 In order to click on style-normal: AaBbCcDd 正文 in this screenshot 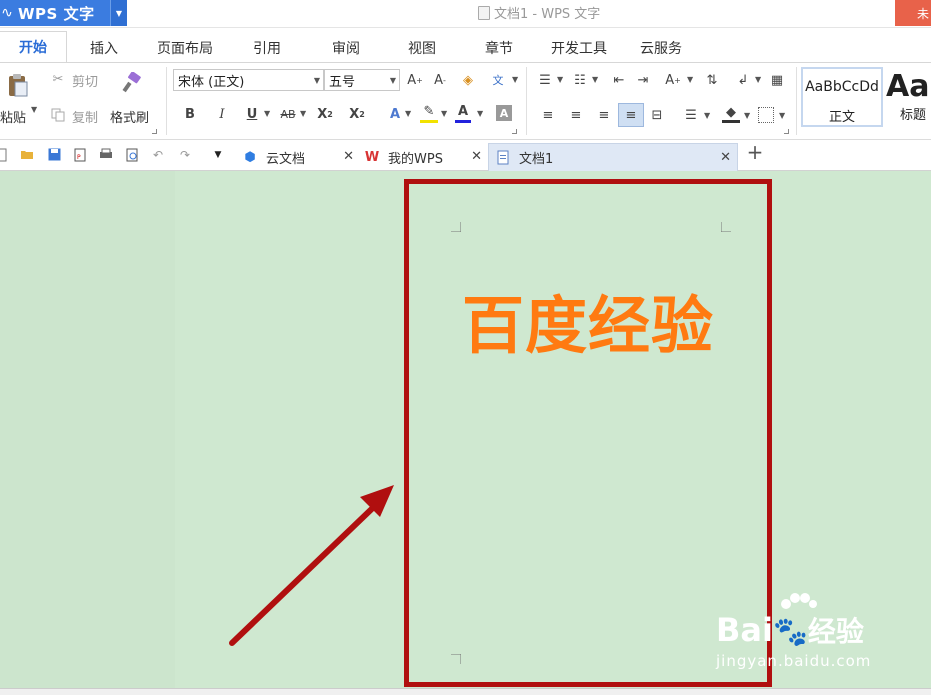, I will do `click(842, 97)`.